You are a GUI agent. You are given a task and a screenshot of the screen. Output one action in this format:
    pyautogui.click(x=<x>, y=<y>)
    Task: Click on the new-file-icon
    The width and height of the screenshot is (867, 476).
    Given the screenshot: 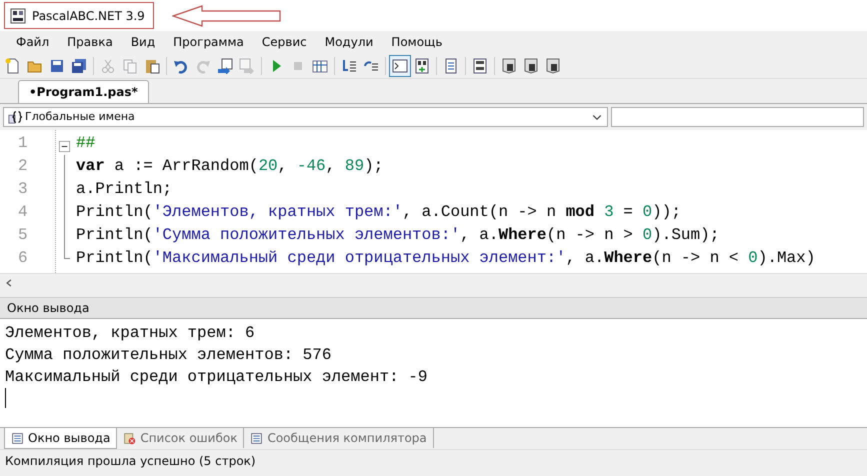 What is the action you would take?
    pyautogui.click(x=13, y=66)
    